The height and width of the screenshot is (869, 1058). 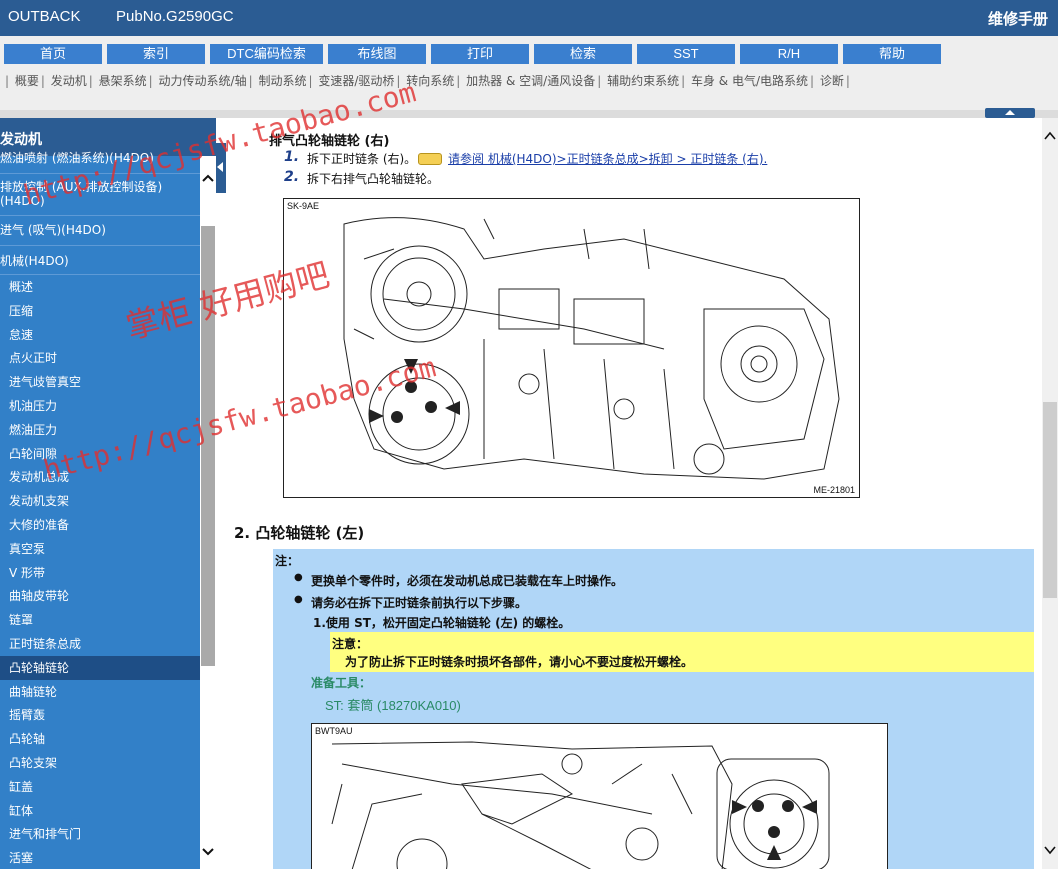 What do you see at coordinates (100, 692) in the screenshot?
I see `sidebar-item: 曲轴链轮` at bounding box center [100, 692].